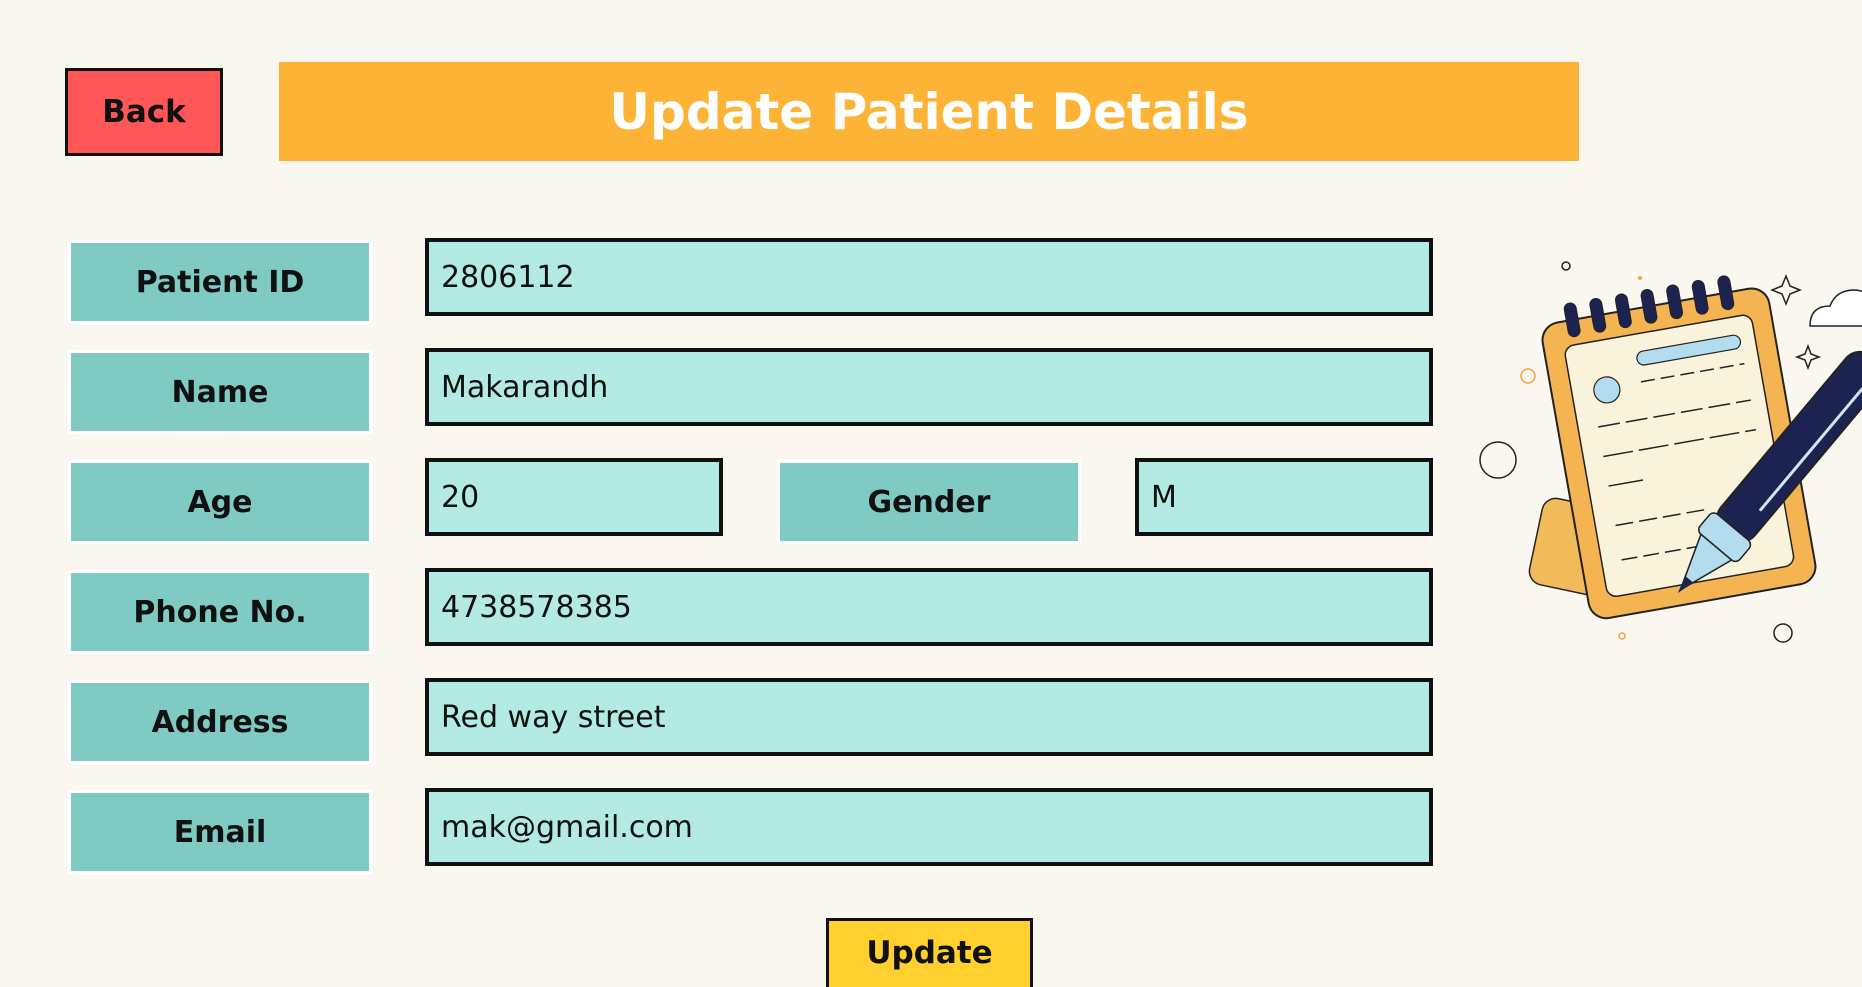 This screenshot has height=987, width=1862. I want to click on age-input, so click(574, 497).